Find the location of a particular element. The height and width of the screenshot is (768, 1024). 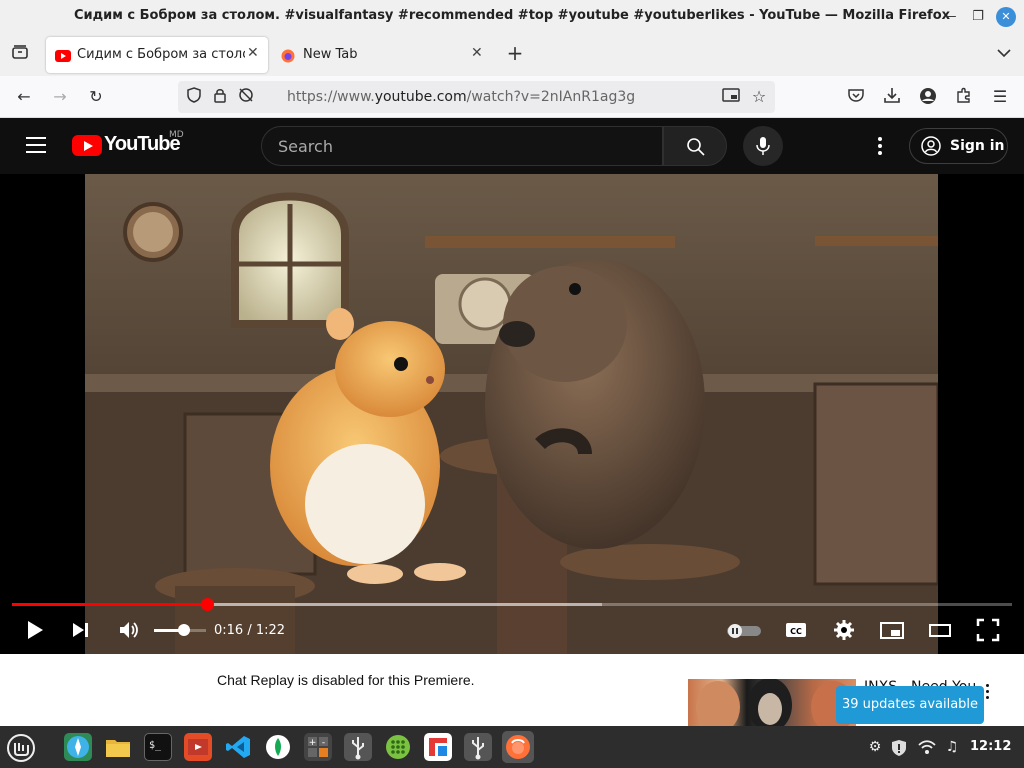

miniplayer-icon is located at coordinates (892, 630).